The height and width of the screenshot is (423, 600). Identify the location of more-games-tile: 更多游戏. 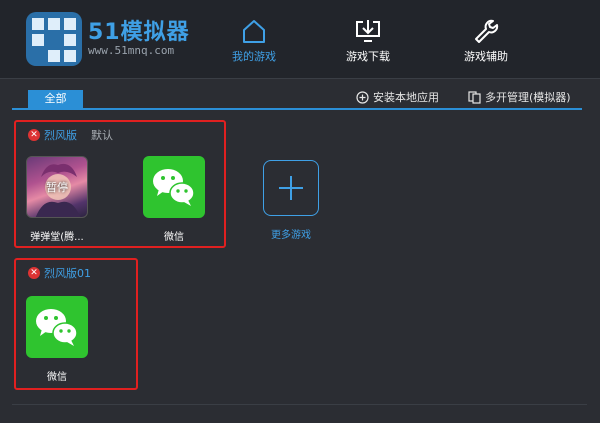
(291, 200).